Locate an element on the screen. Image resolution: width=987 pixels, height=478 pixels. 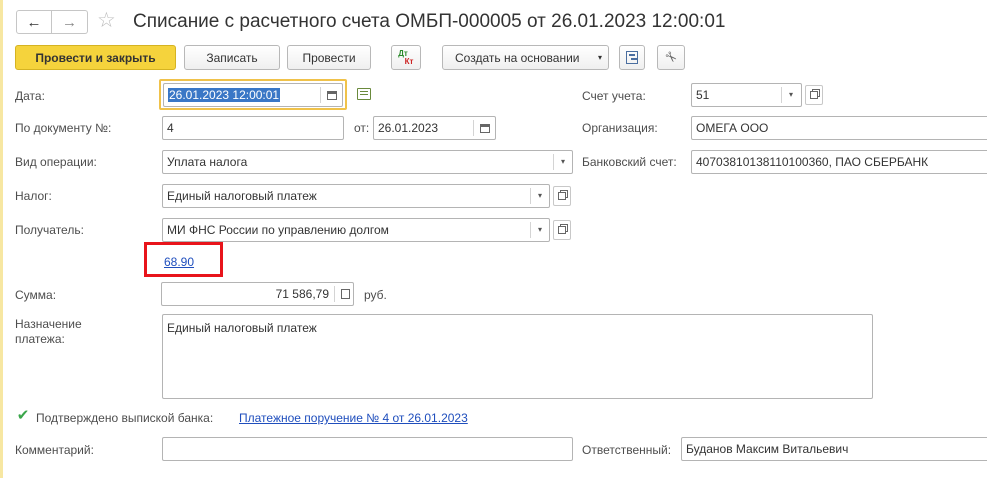
doc-number-value: 4 is located at coordinates (170, 128).